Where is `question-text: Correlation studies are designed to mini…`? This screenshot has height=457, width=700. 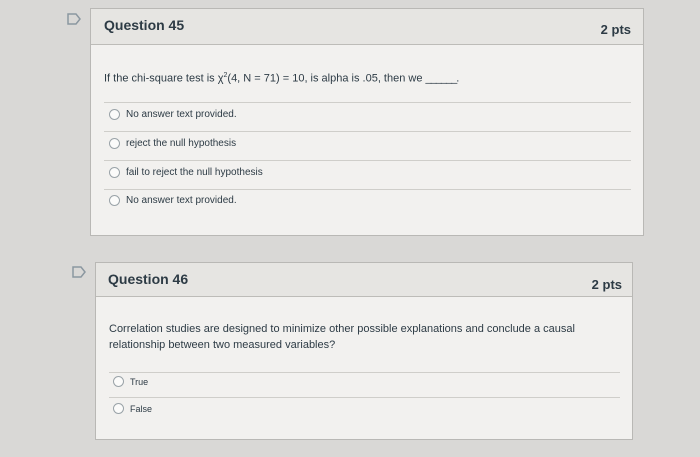 question-text: Correlation studies are designed to mini… is located at coordinates (342, 337).